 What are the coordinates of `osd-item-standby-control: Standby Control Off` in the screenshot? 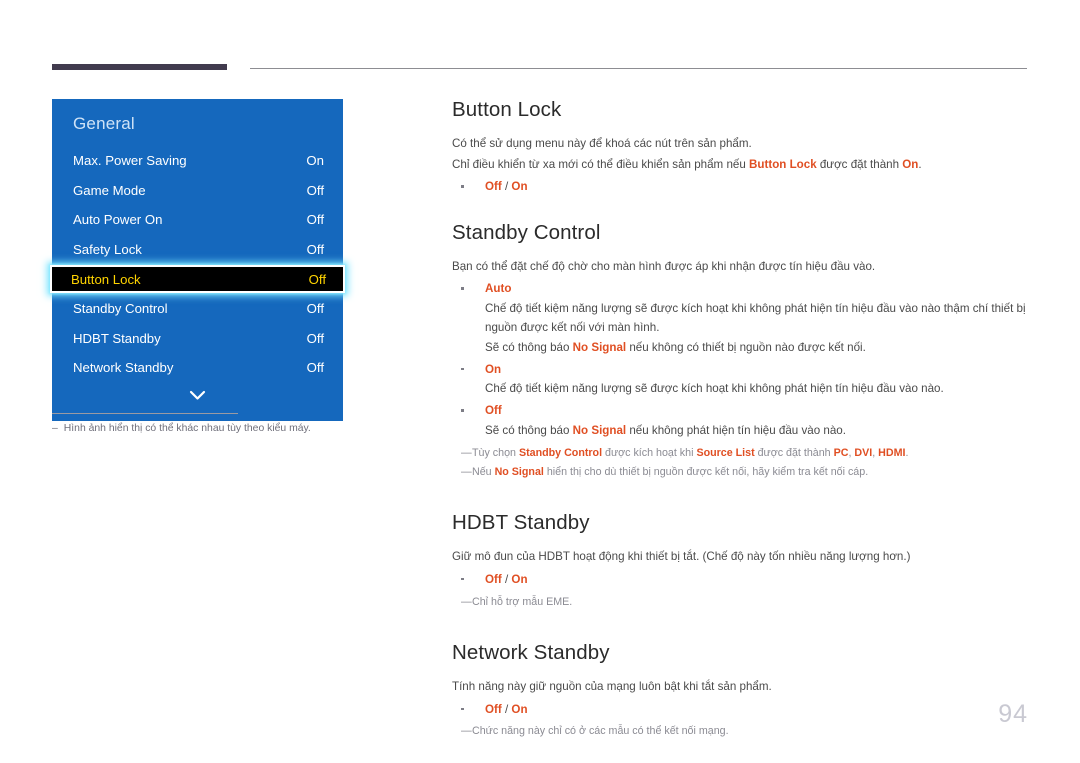 It's located at (197, 309).